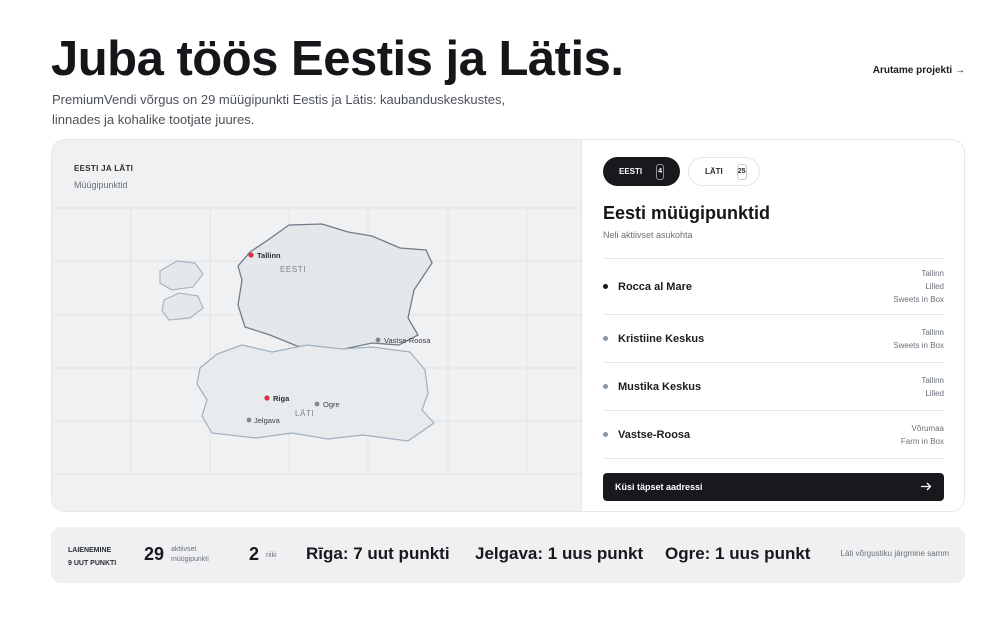 The width and height of the screenshot is (1000, 625). What do you see at coordinates (681, 171) in the screenshot?
I see `country-tabs: EESTI 4 LÄTI 25` at bounding box center [681, 171].